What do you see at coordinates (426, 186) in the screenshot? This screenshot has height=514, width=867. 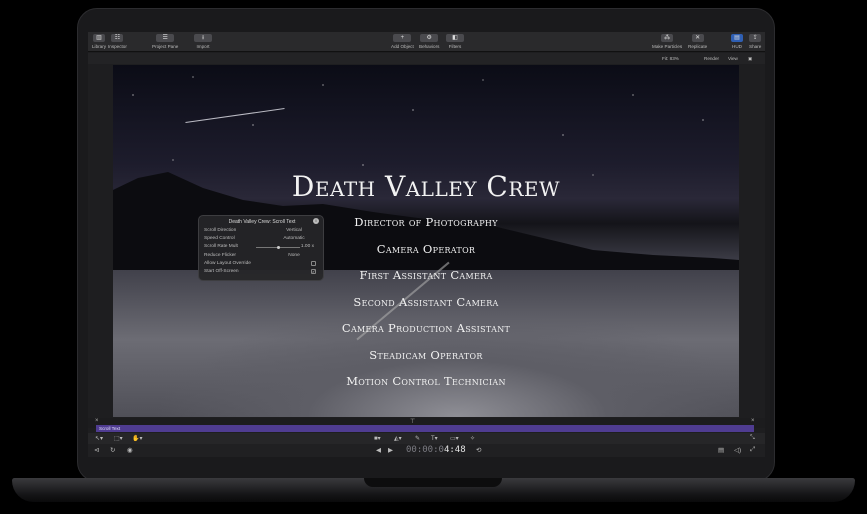 I see `credits-title: Death Valley Crew` at bounding box center [426, 186].